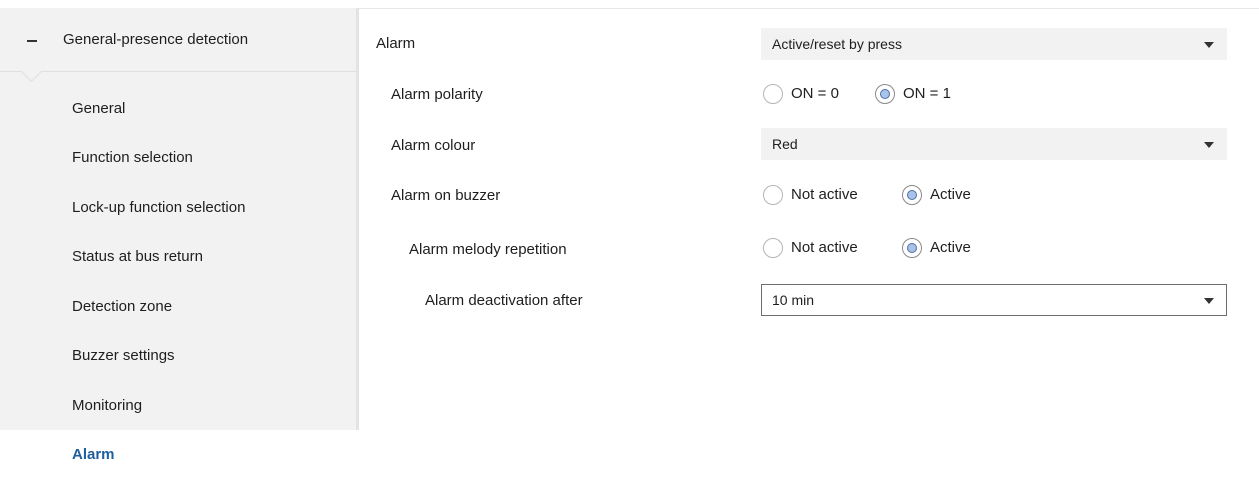  Describe the element at coordinates (994, 144) in the screenshot. I see `alarm-colour-select: Red` at that location.